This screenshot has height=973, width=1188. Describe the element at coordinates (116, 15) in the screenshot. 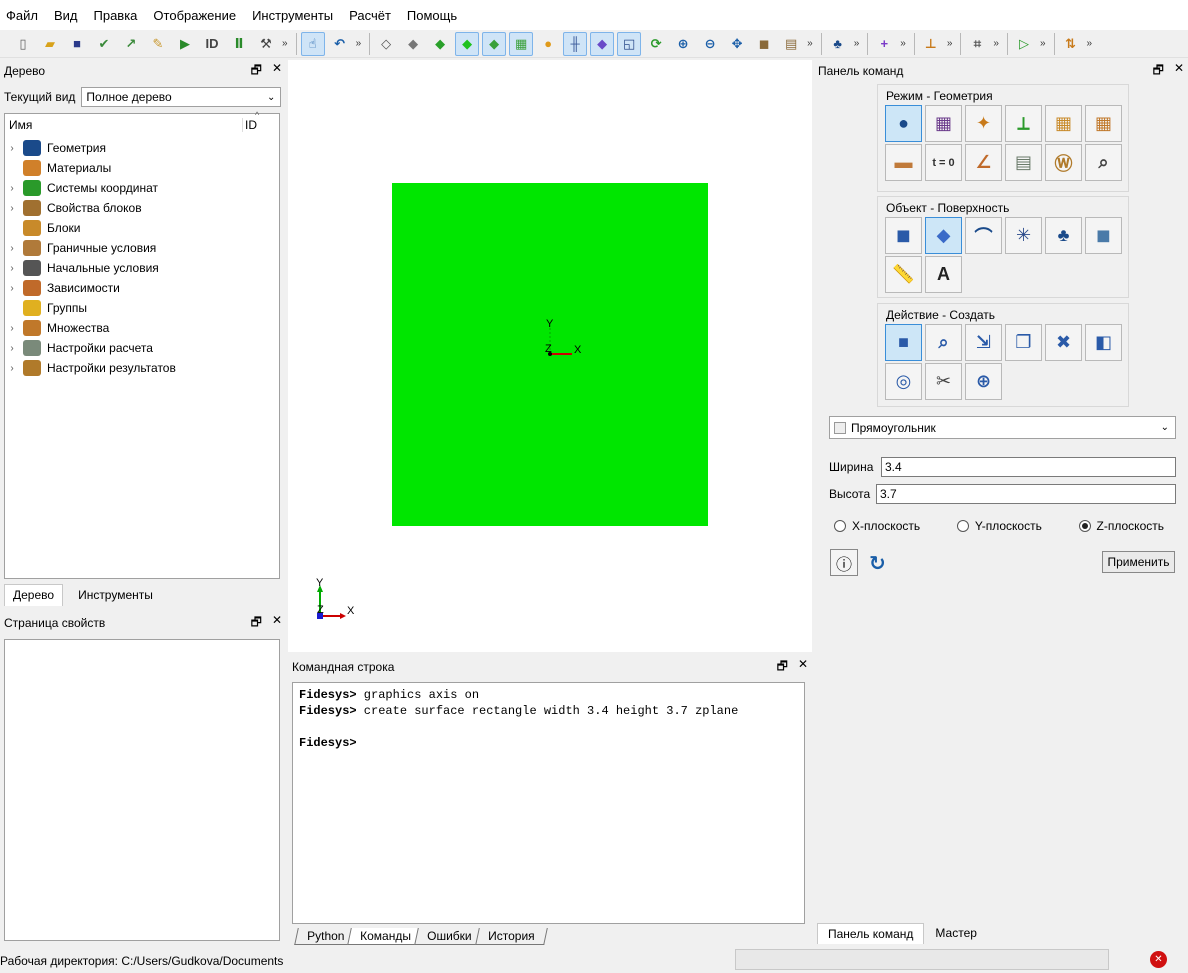

I see `menu-item: Правка` at that location.